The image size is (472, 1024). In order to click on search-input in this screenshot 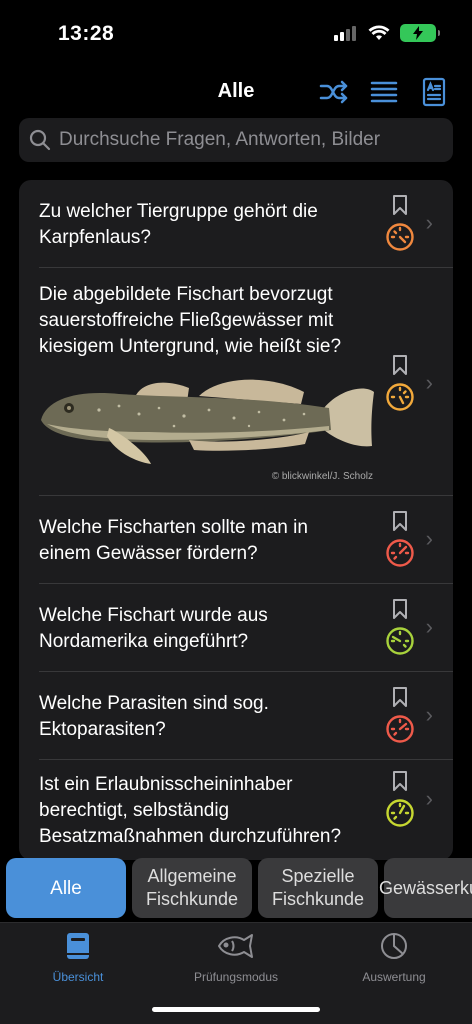, I will do `click(249, 140)`.